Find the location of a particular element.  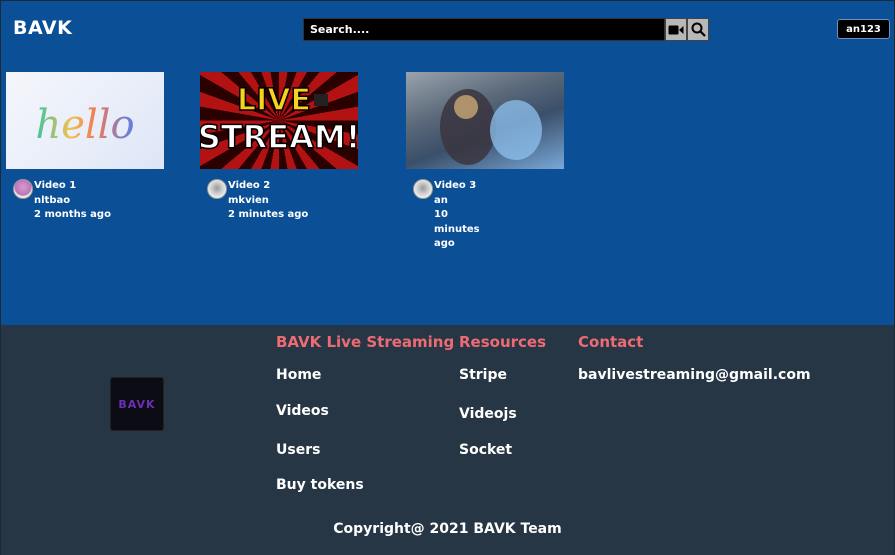

video-card: Video 3 an 10 minutes ago is located at coordinates (485, 162).